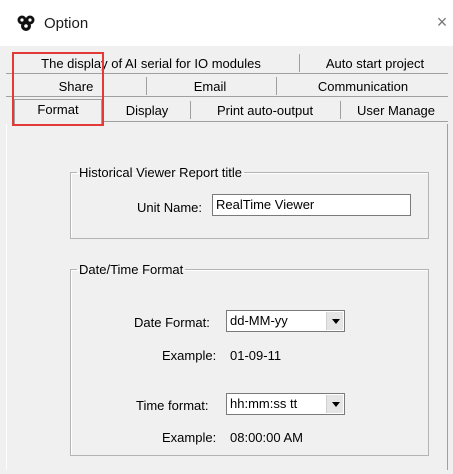 Image resolution: width=453 pixels, height=474 pixels. What do you see at coordinates (172, 405) in the screenshot?
I see `time-format-label: Time format:` at bounding box center [172, 405].